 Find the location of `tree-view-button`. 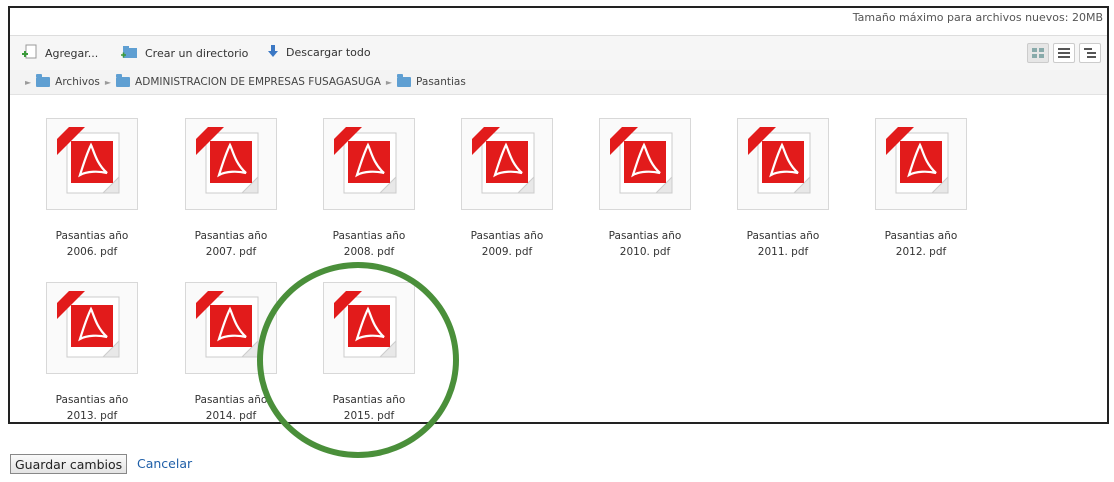

tree-view-button is located at coordinates (1090, 53).